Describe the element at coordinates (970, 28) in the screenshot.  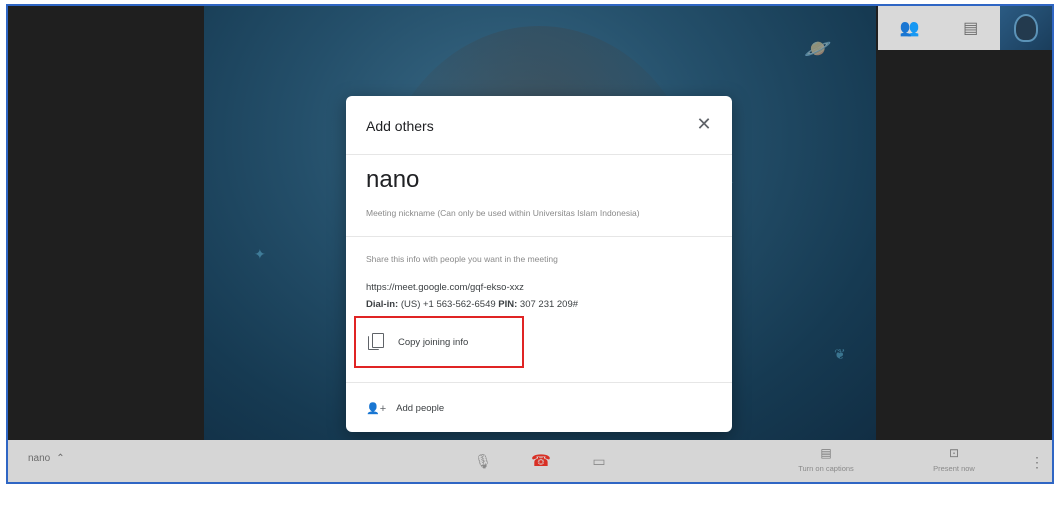
I see `chat-icon: ▤` at that location.